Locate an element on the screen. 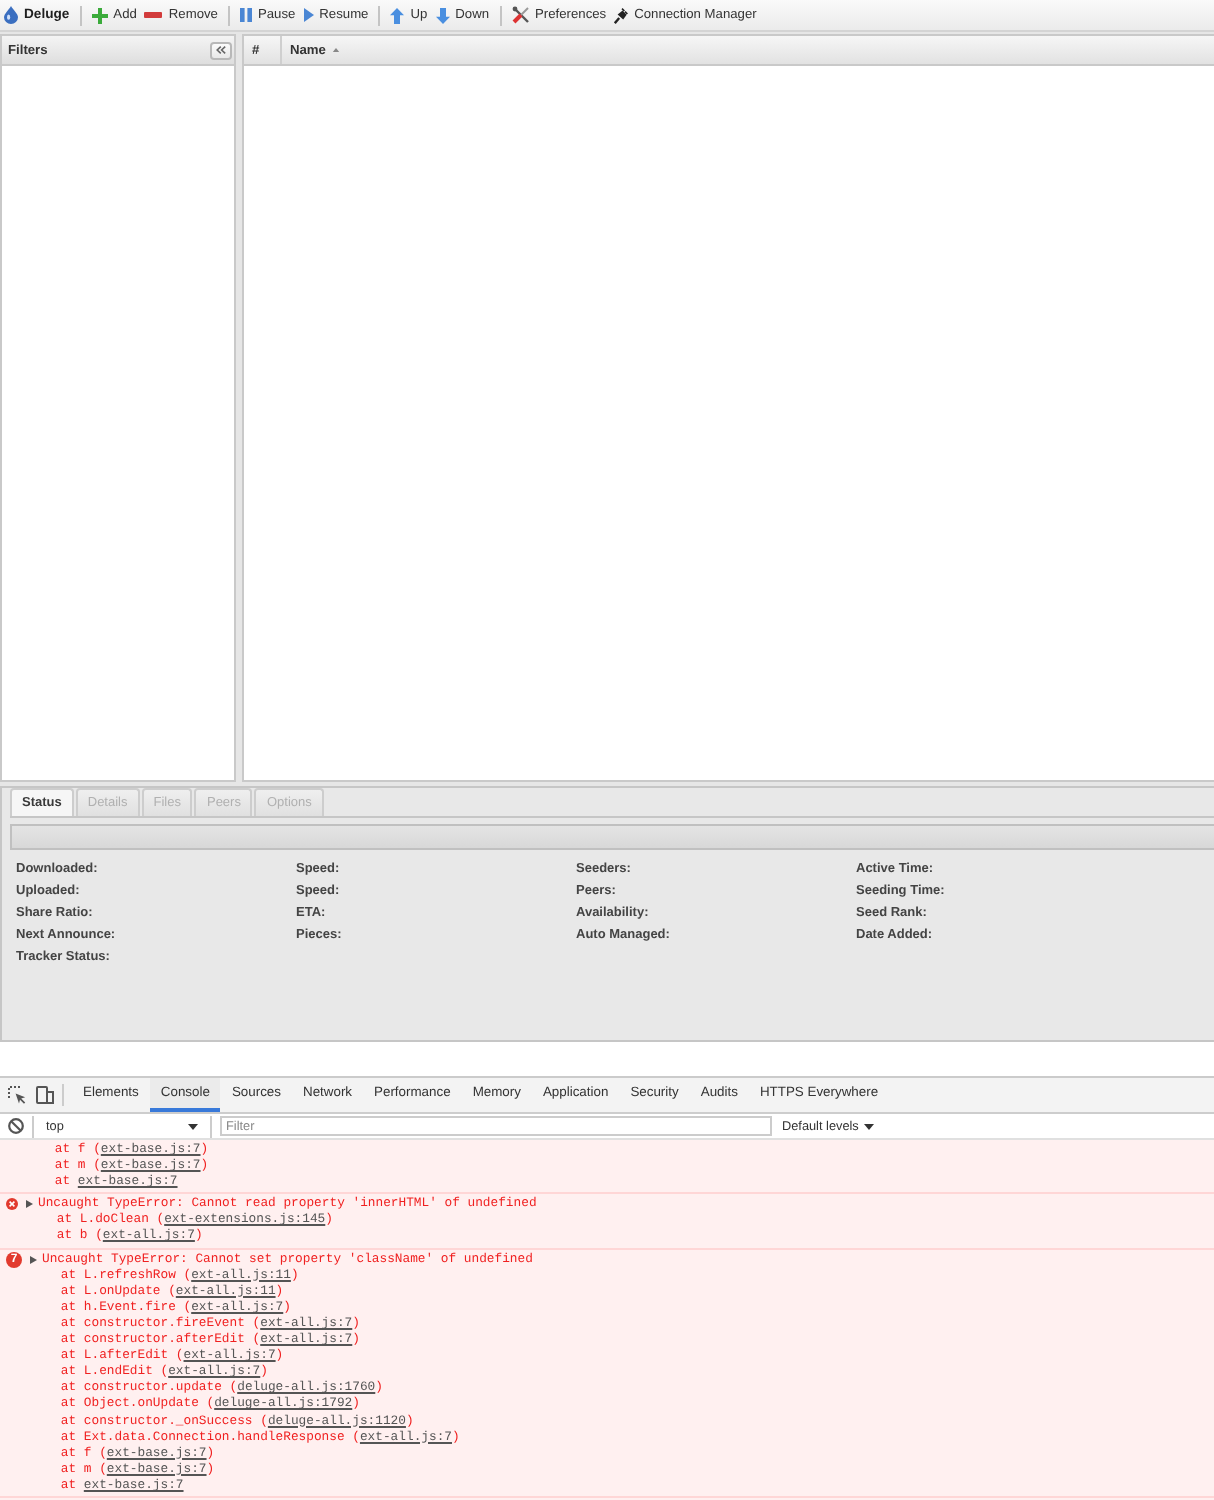 This screenshot has height=1500, width=1214. play-icon is located at coordinates (308, 15).